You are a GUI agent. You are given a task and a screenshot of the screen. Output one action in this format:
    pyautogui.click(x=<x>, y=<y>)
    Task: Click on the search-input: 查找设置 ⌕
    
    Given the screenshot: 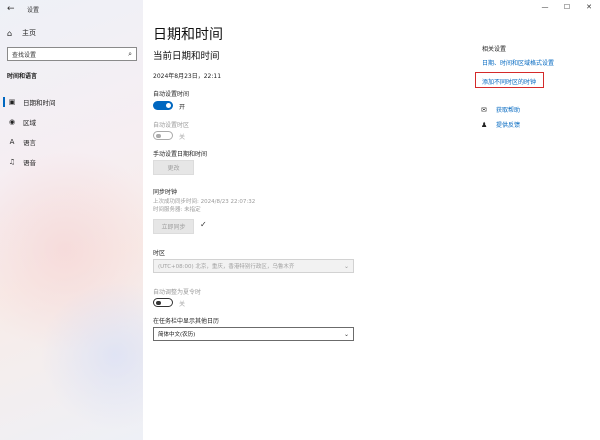 What is the action you would take?
    pyautogui.click(x=72, y=54)
    